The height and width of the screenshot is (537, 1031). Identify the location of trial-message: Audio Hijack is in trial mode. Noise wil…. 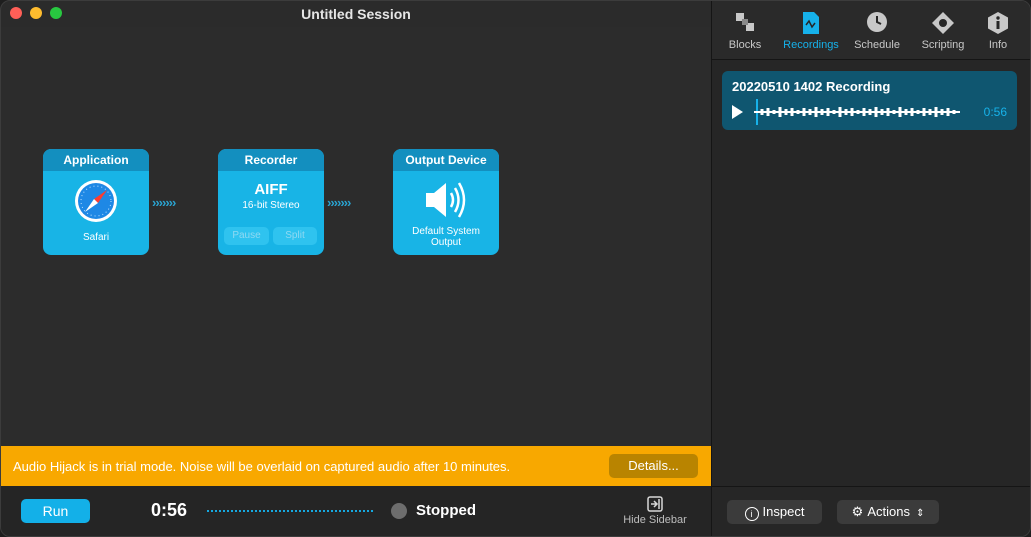
(262, 466).